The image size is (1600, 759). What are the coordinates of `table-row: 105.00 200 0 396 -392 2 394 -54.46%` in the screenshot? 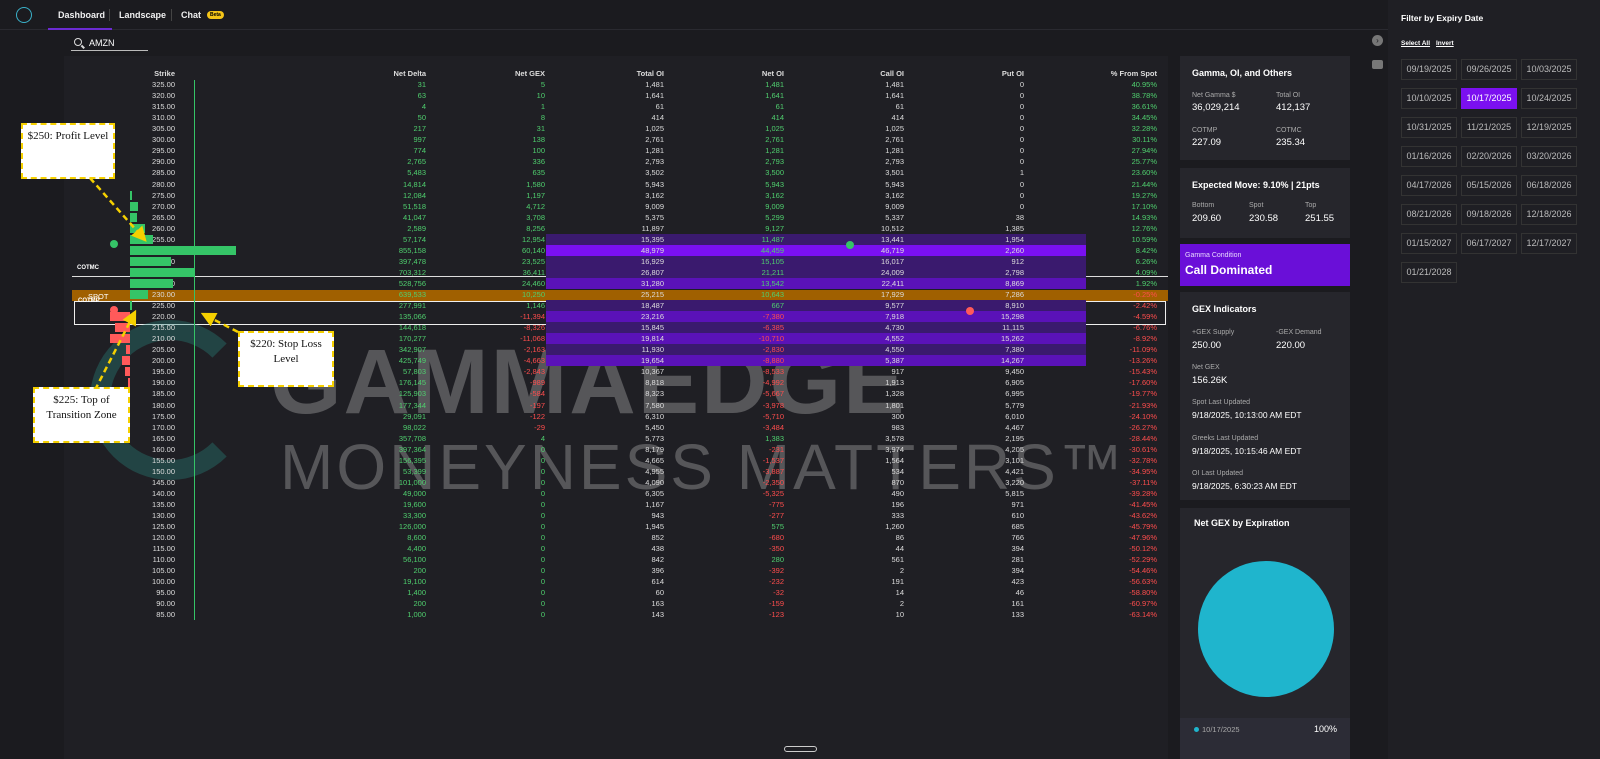 It's located at (578, 570).